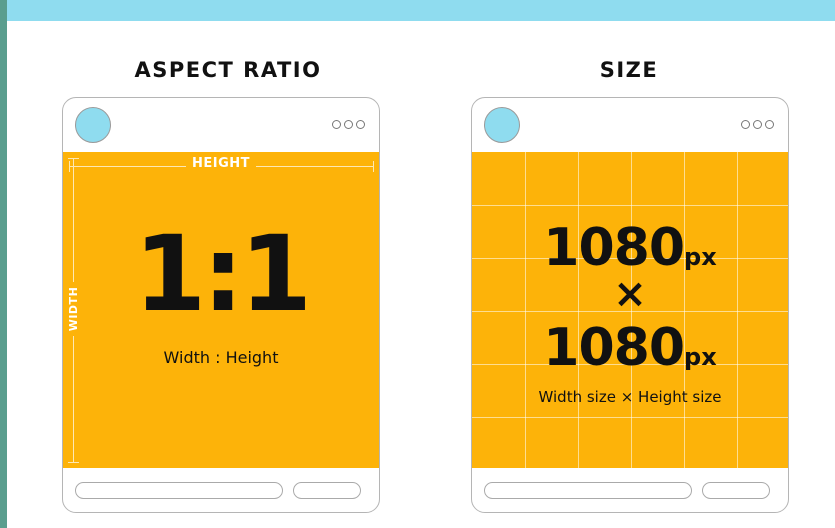 This screenshot has height=528, width=835. Describe the element at coordinates (630, 348) in the screenshot. I see `height-size-value: 1080px` at that location.